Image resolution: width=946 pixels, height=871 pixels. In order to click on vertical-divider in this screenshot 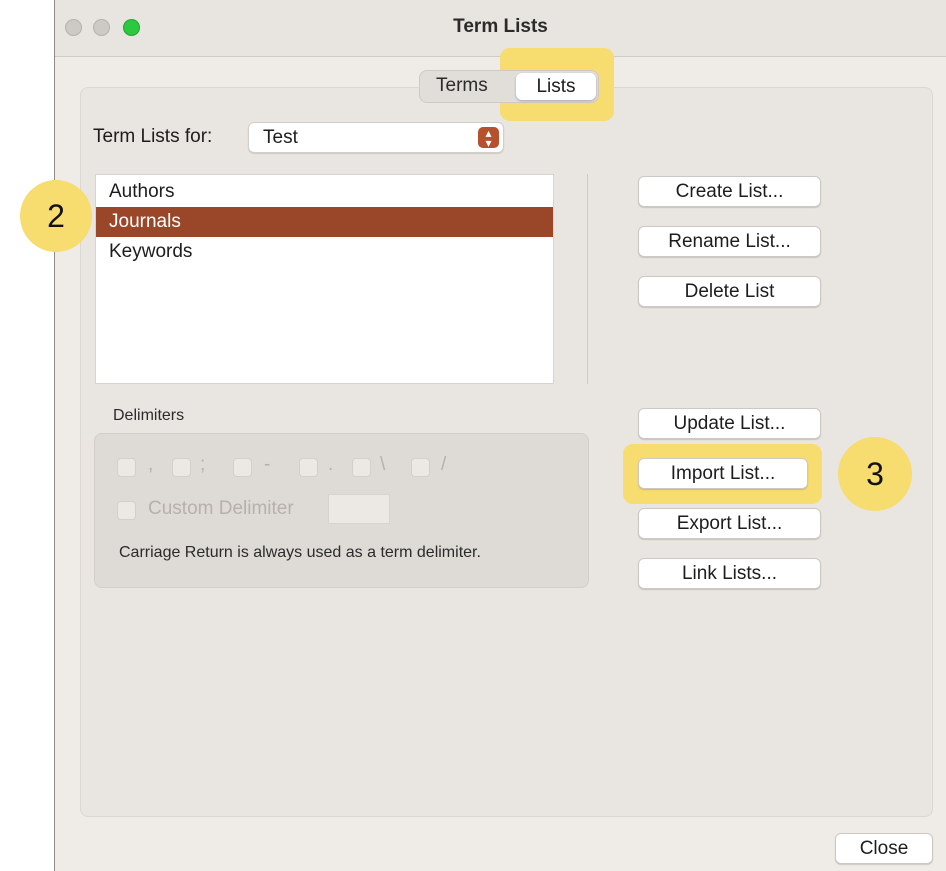, I will do `click(587, 279)`.